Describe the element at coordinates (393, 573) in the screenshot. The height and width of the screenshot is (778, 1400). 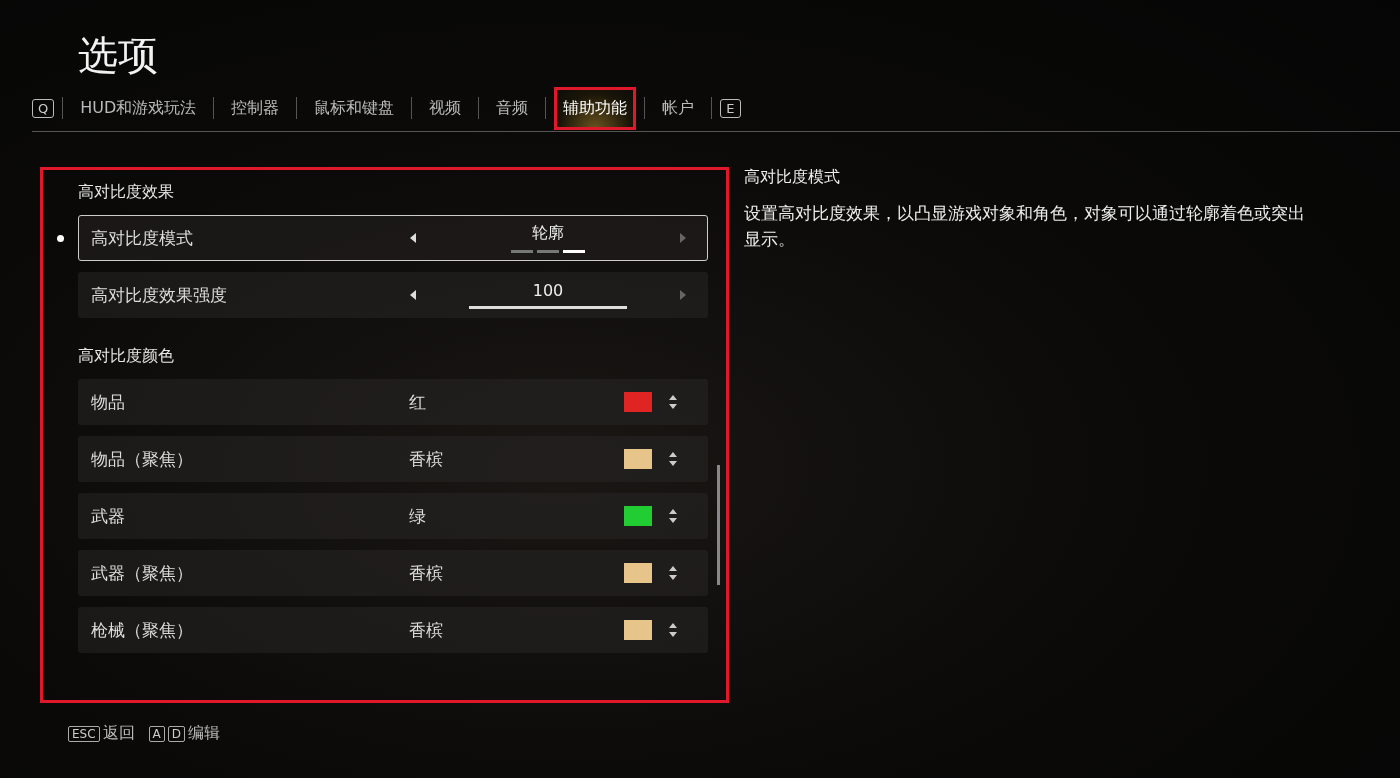
I see `setting-row: 武器（聚焦） 香槟` at that location.